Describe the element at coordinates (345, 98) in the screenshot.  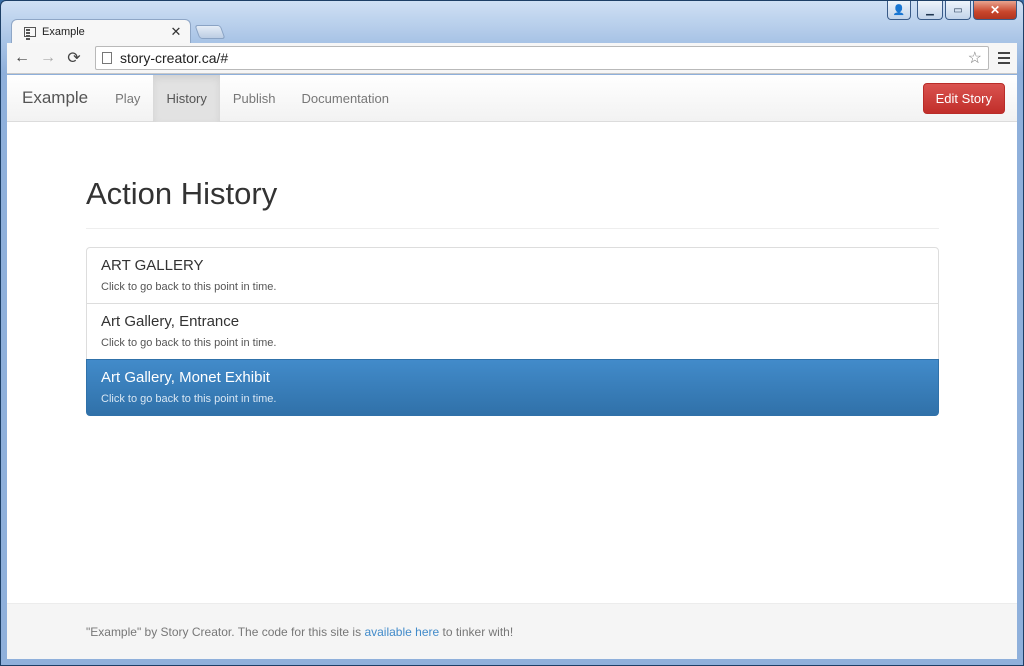
I see `nav-link-documentation: Documentation` at that location.